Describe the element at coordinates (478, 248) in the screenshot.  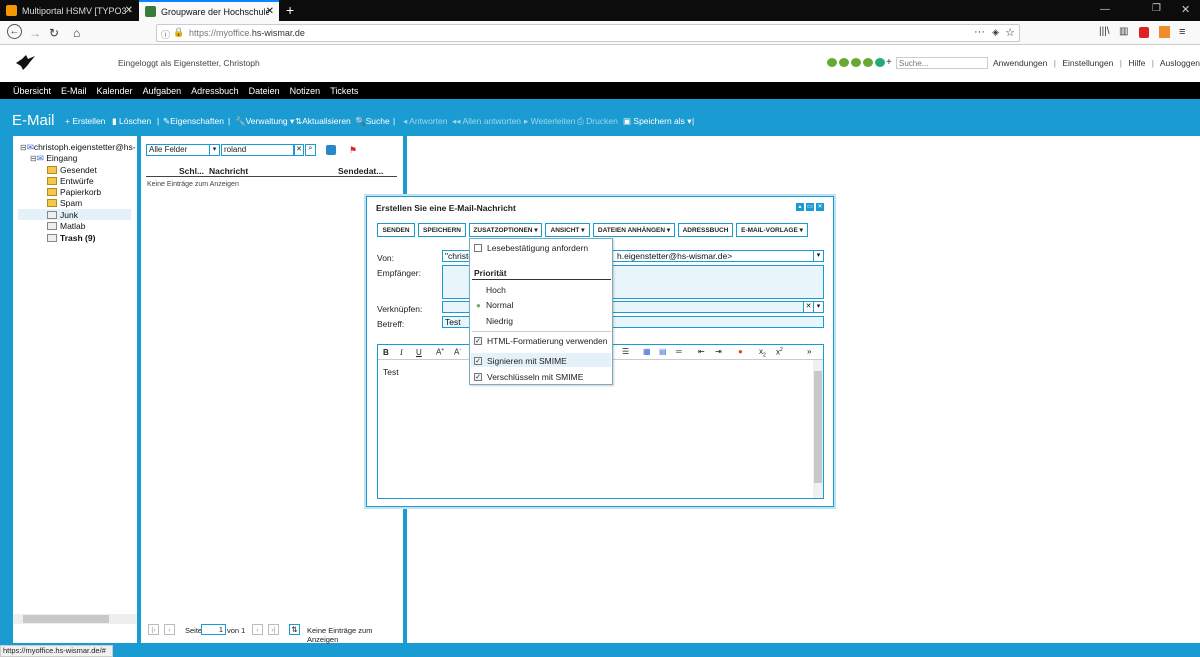
I see `checkbox` at that location.